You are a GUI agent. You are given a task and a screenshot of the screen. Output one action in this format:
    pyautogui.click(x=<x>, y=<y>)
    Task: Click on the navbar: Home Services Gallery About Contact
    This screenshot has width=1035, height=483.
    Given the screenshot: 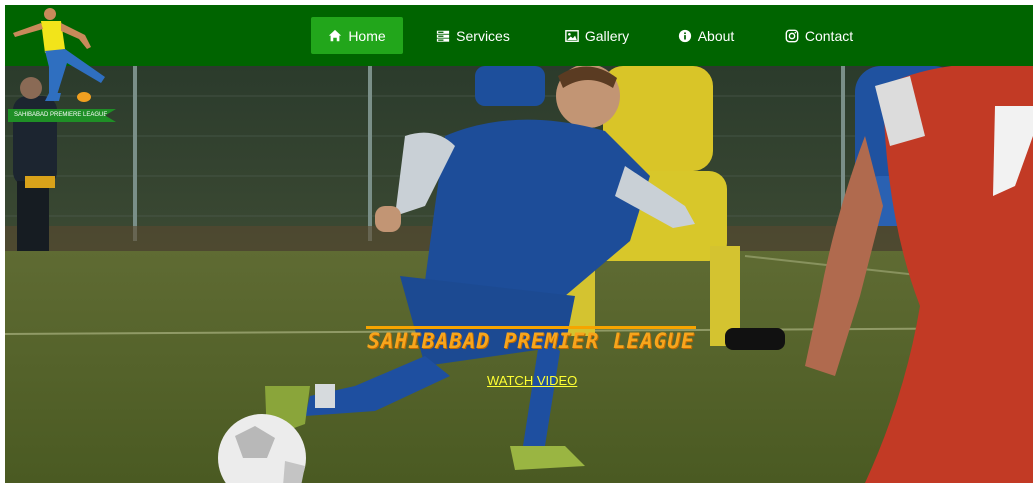 What is the action you would take?
    pyautogui.click(x=519, y=35)
    